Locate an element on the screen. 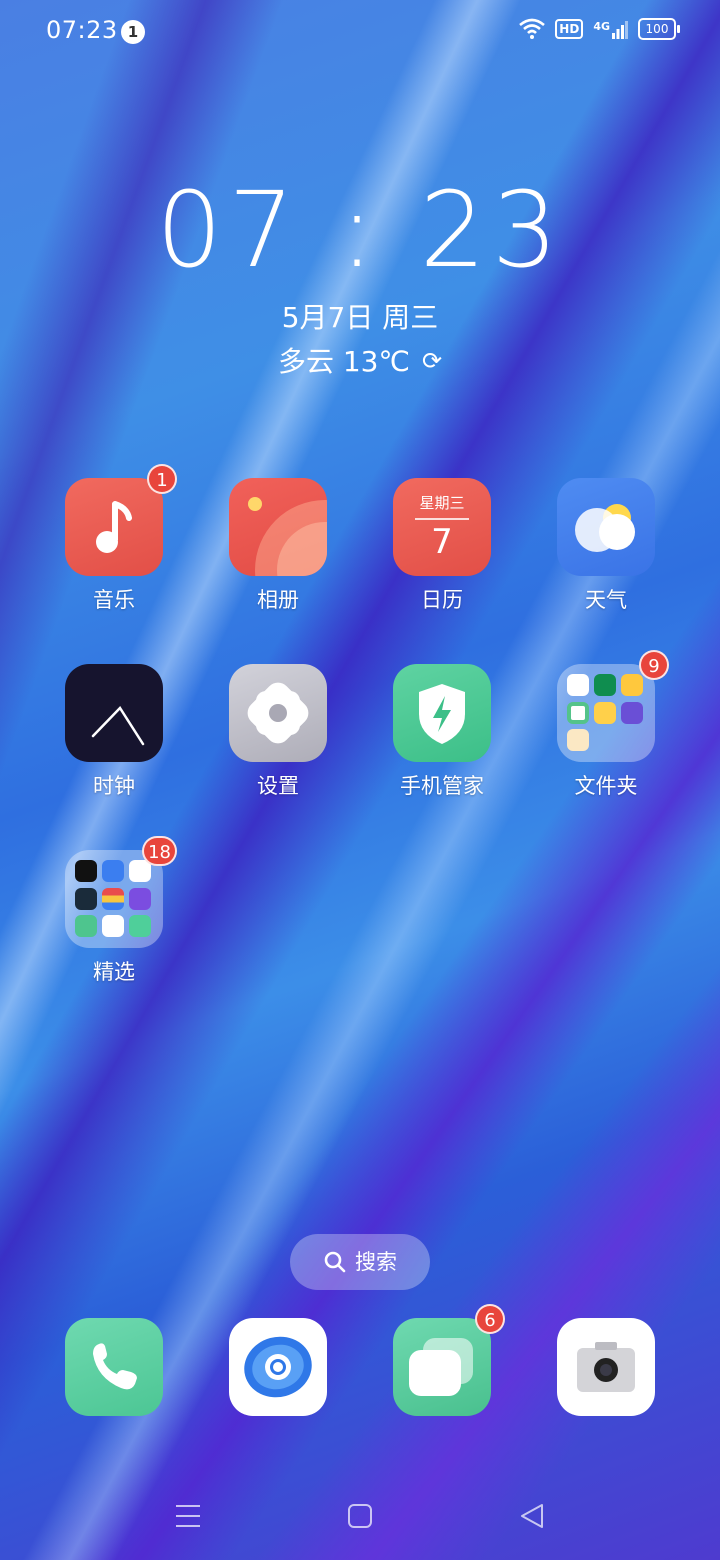 The width and height of the screenshot is (720, 1560). signal-bars-icon is located at coordinates (620, 30).